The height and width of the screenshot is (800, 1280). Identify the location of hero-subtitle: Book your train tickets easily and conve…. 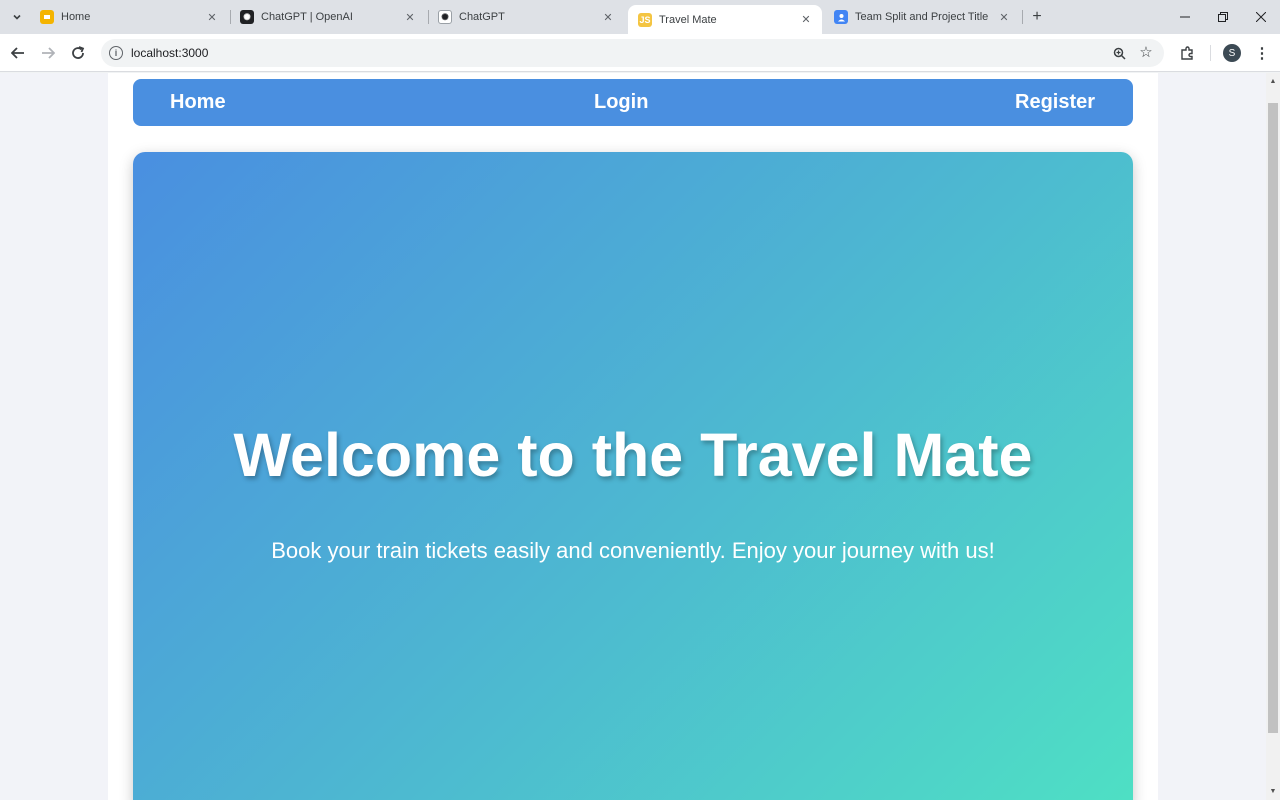
(633, 550).